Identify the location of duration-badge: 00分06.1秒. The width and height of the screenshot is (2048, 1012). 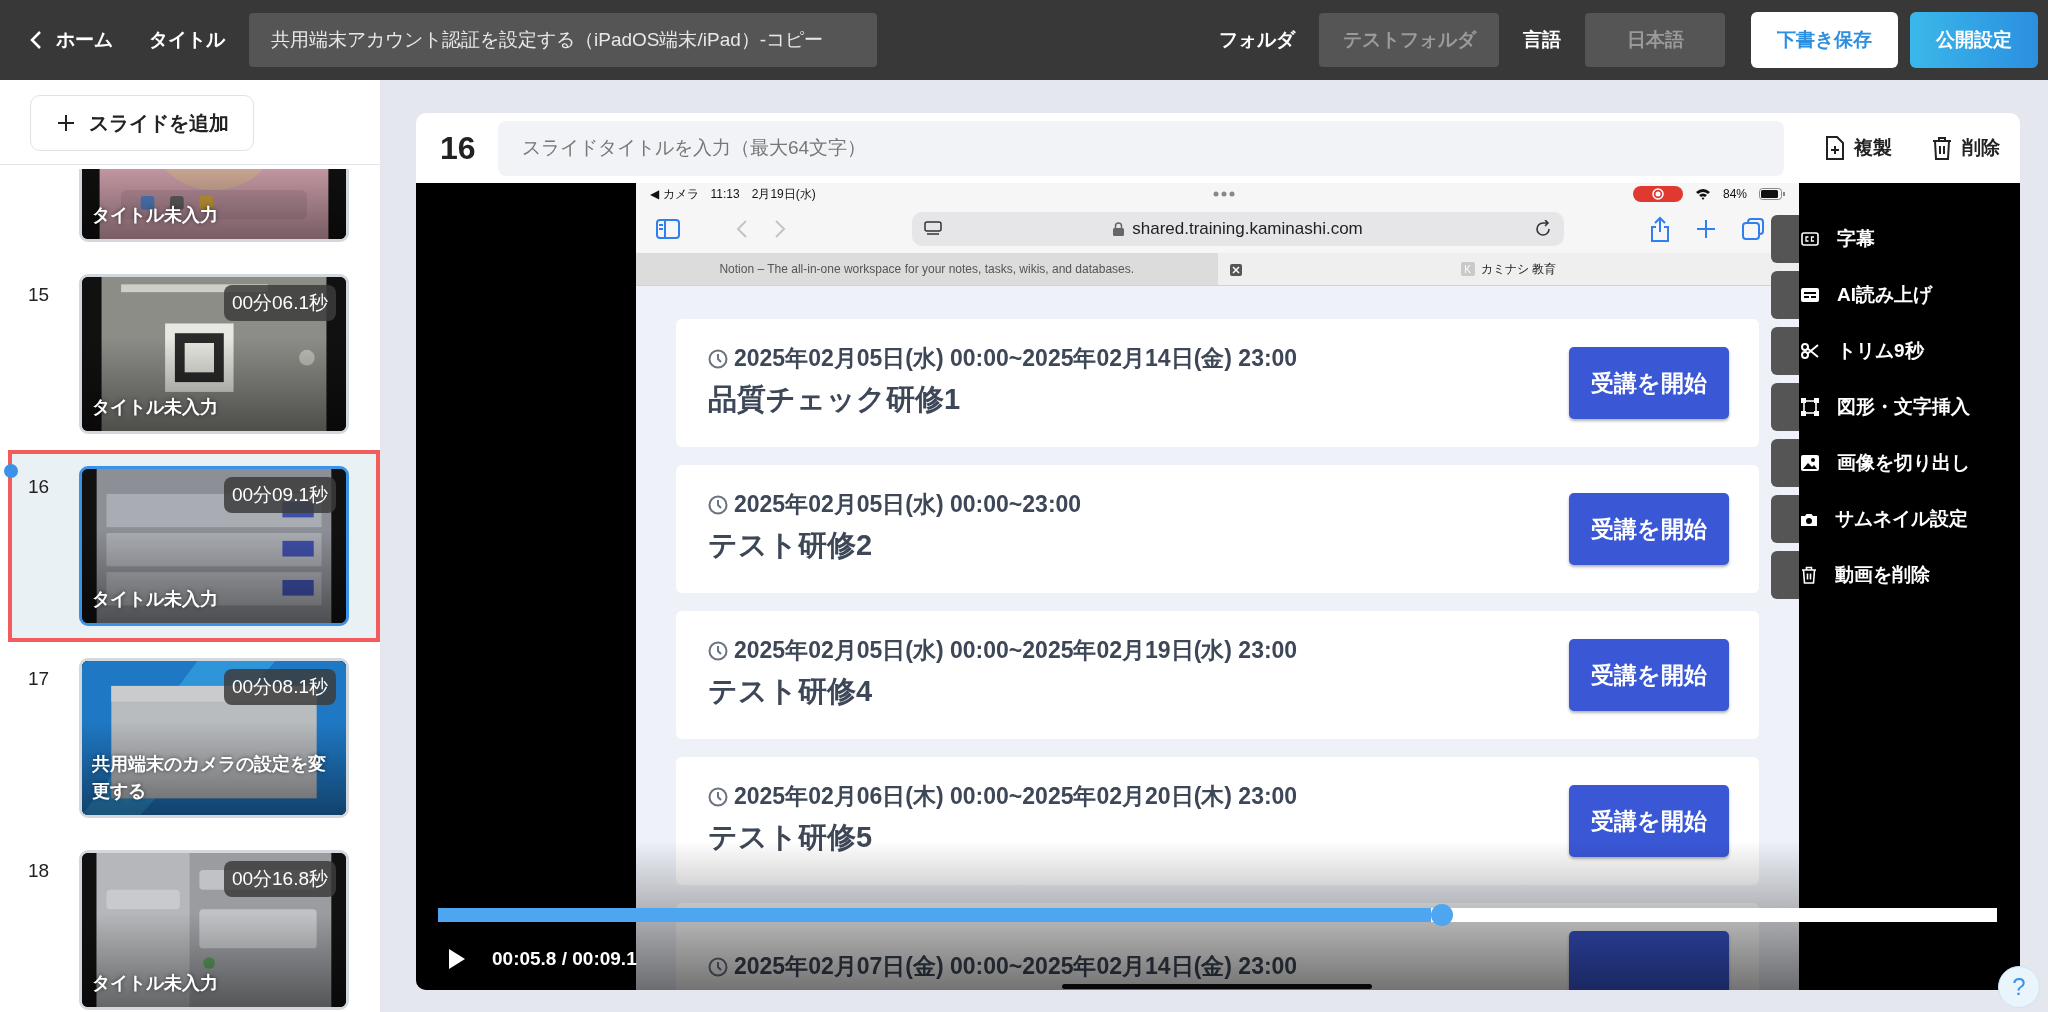
(279, 303).